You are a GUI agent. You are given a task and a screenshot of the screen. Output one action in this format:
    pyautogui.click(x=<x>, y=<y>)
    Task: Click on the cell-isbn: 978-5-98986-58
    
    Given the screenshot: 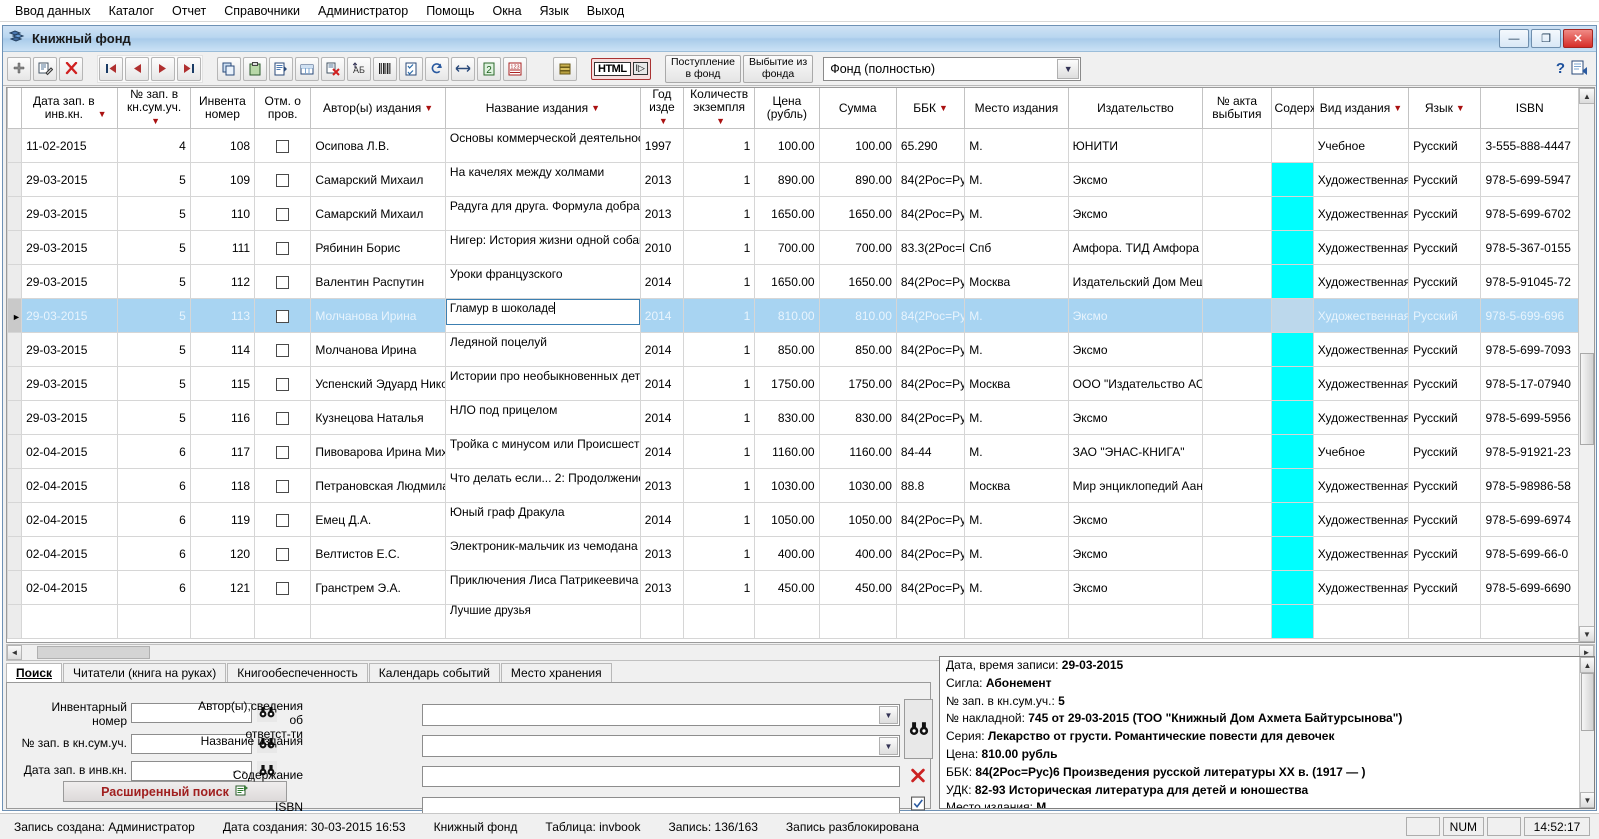 What is the action you would take?
    pyautogui.click(x=1529, y=485)
    